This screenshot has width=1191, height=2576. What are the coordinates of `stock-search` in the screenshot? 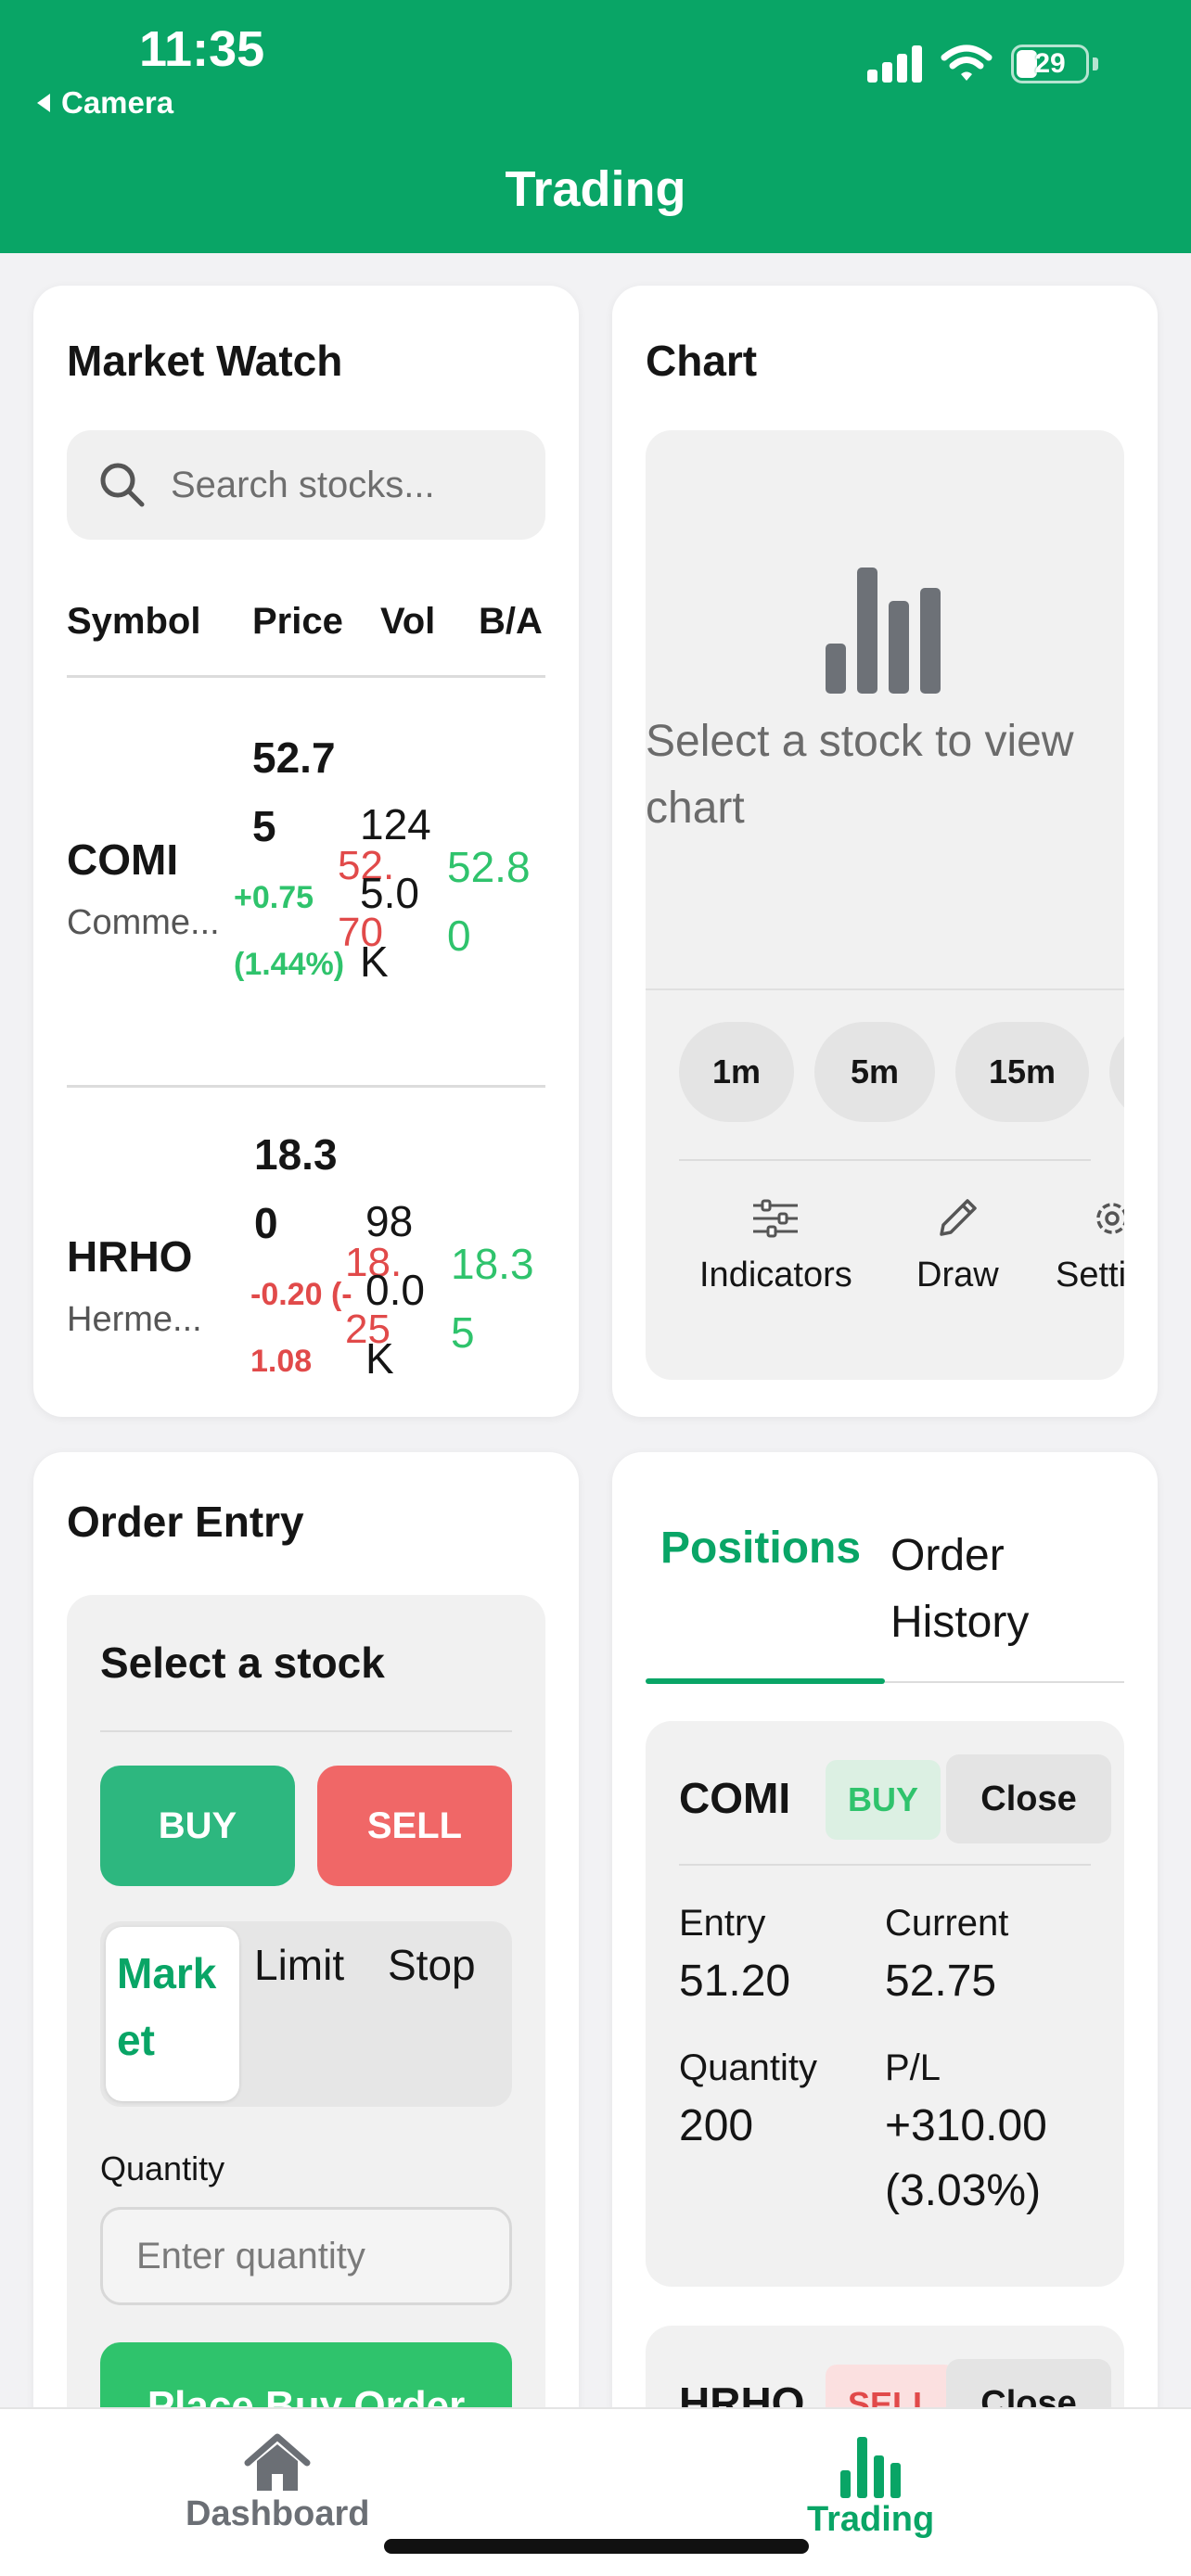 It's located at (306, 485).